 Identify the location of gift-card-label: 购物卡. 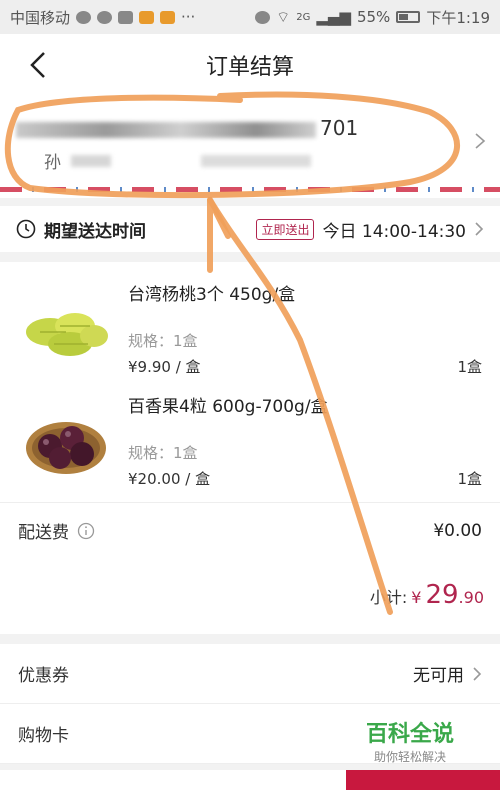
(43, 736).